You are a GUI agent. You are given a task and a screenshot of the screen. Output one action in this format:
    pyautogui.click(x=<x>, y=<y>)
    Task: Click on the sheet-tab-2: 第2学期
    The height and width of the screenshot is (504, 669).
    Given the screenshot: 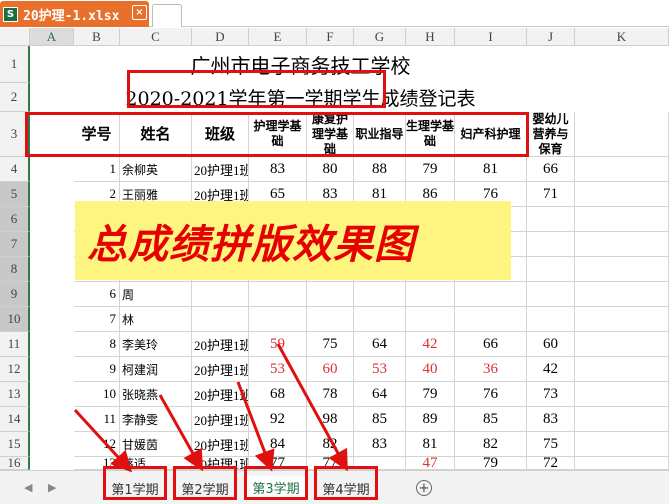 What is the action you would take?
    pyautogui.click(x=205, y=488)
    